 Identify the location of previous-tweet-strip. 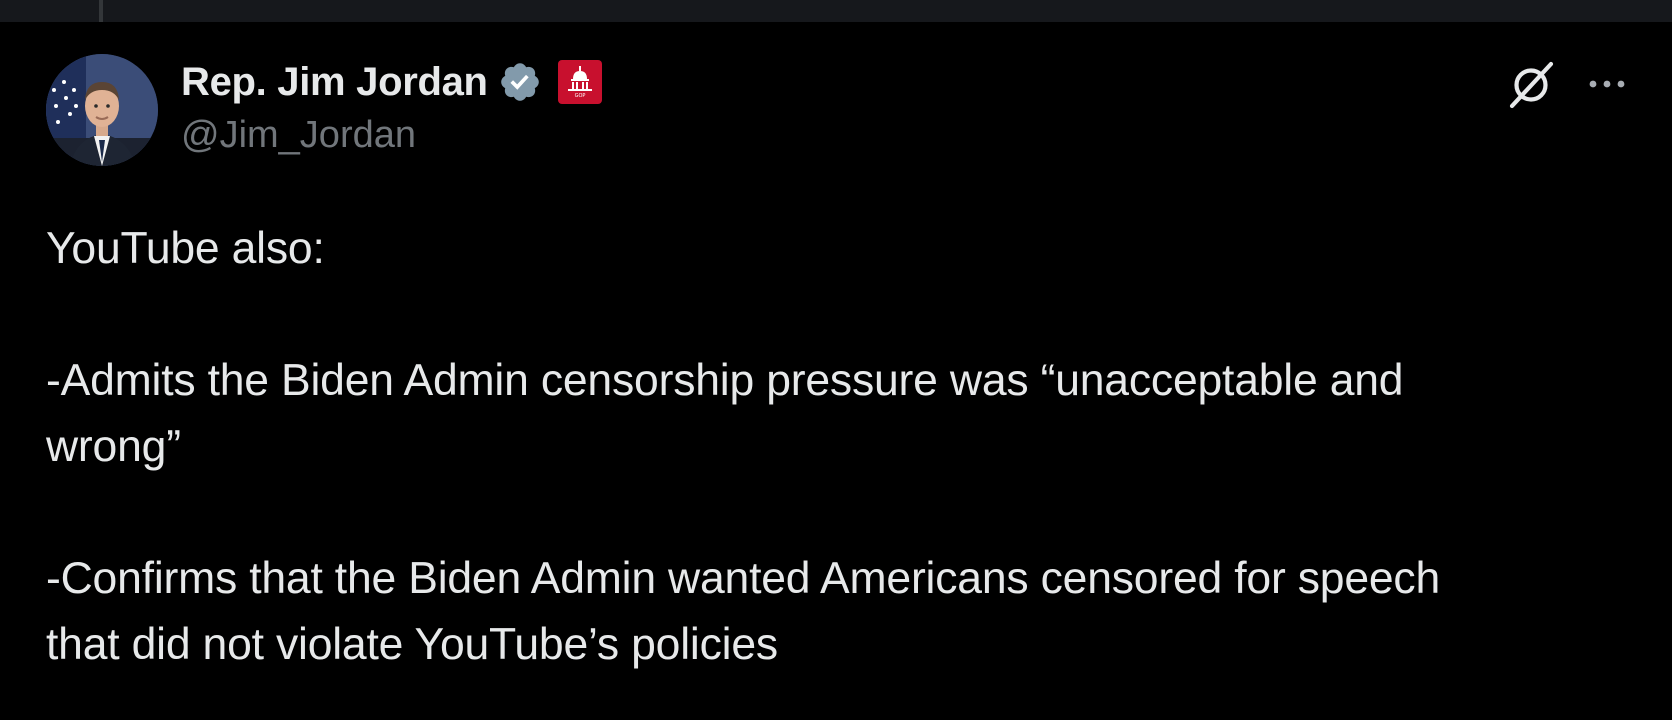
(836, 11).